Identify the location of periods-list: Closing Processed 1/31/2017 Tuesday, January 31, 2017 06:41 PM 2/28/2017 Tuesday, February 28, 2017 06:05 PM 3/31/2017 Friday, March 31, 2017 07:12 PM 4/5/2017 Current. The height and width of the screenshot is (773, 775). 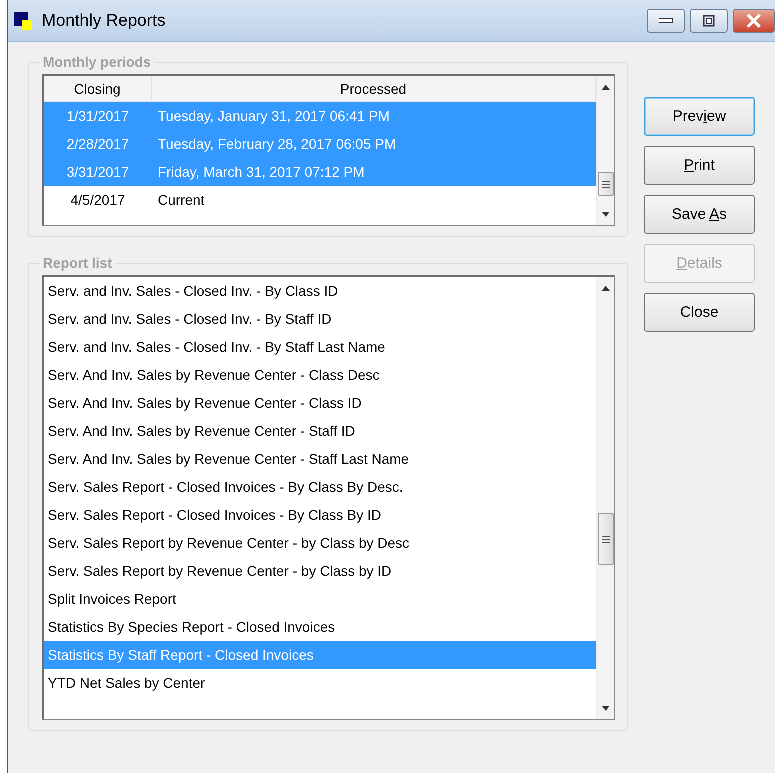
(328, 150).